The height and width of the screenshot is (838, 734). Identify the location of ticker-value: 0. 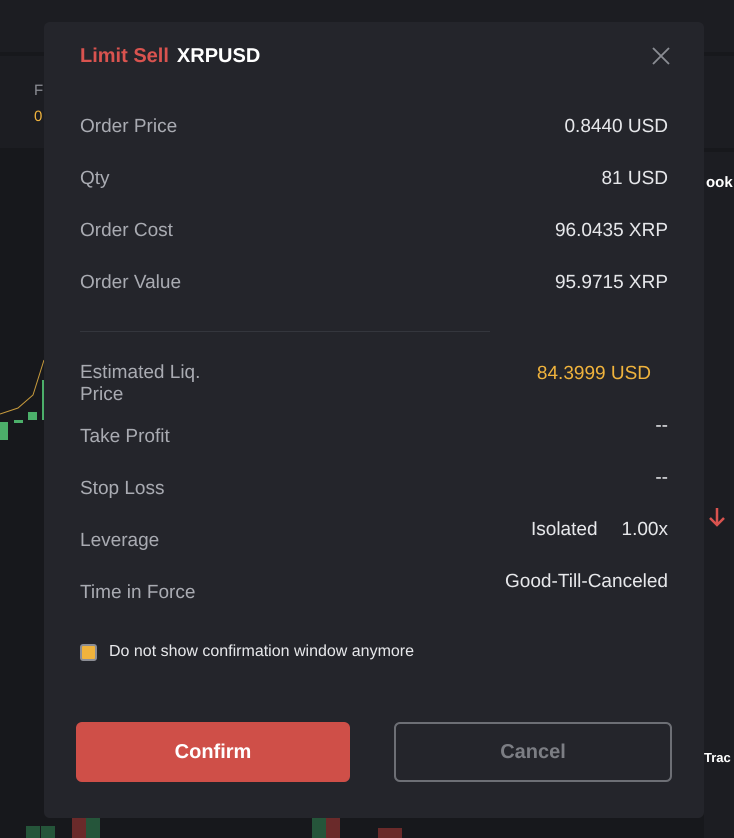
(38, 117).